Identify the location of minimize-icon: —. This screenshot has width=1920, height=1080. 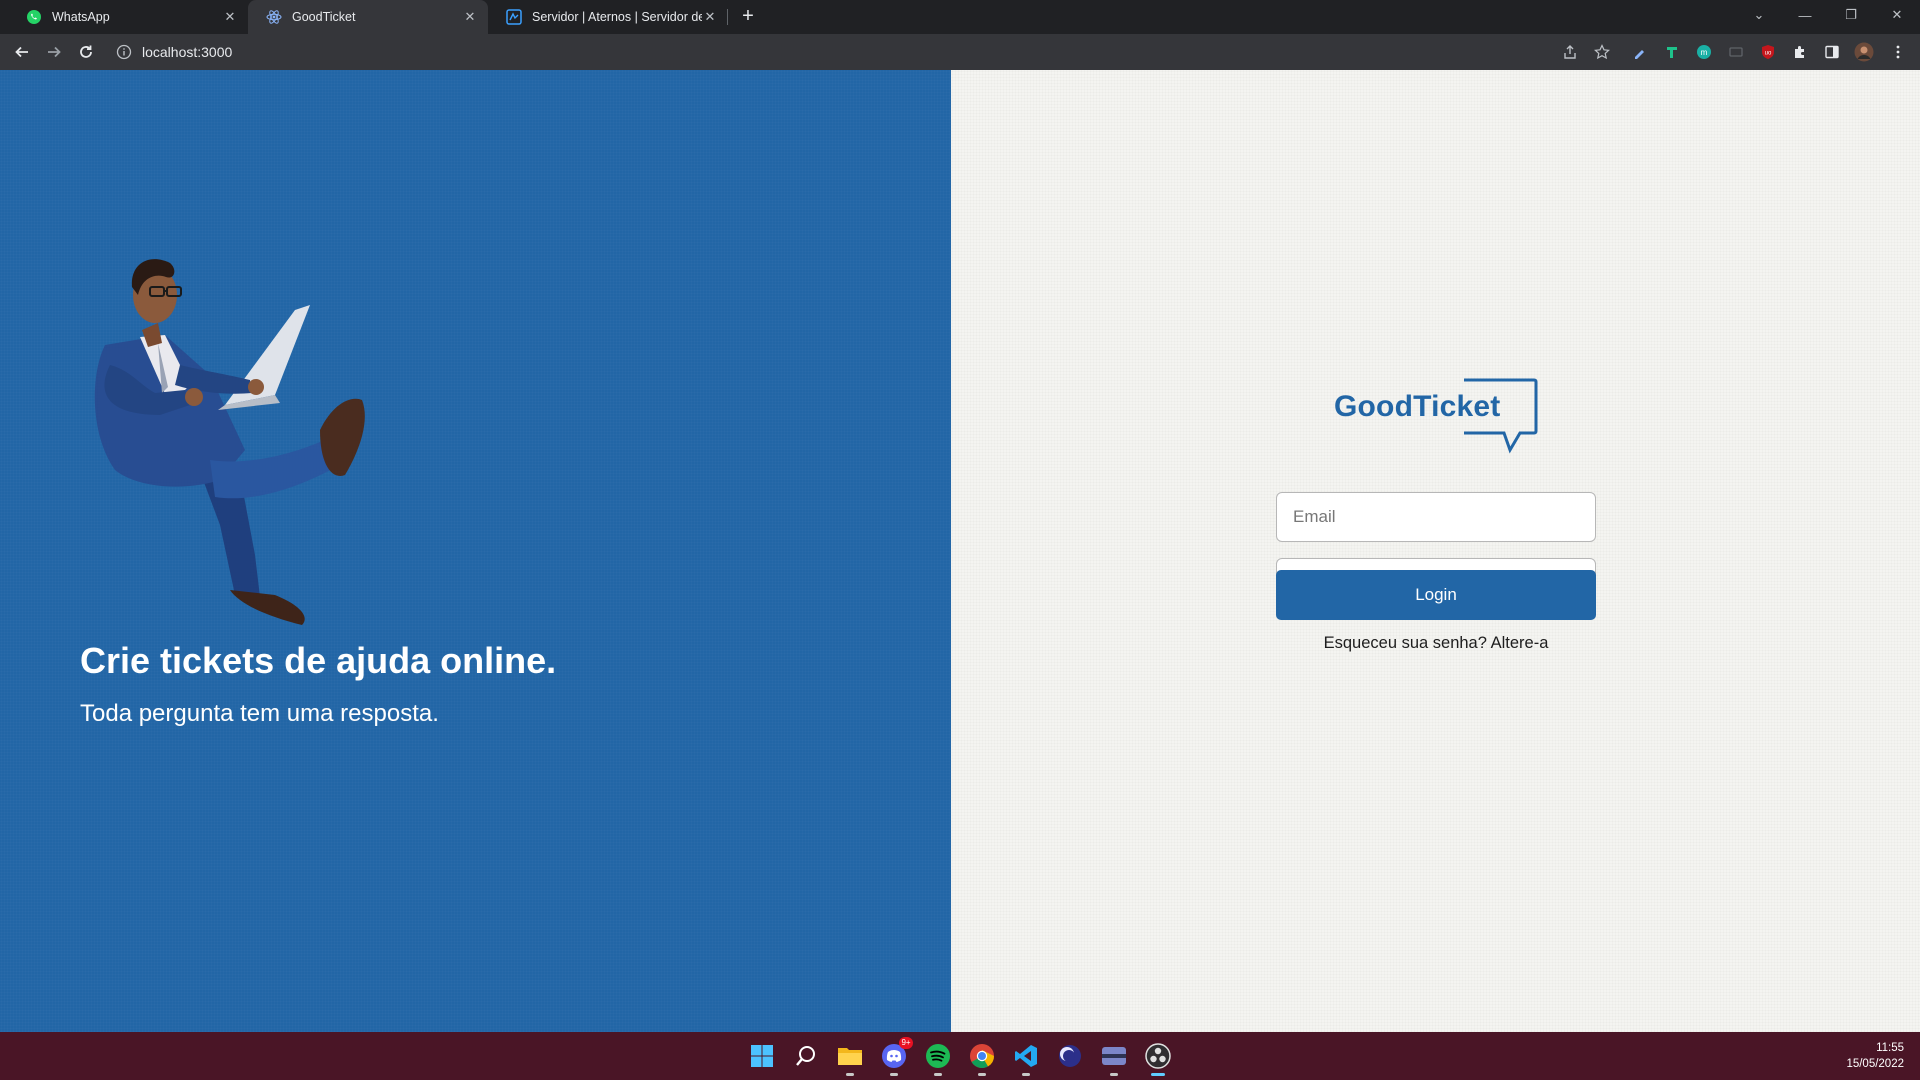
(1805, 15).